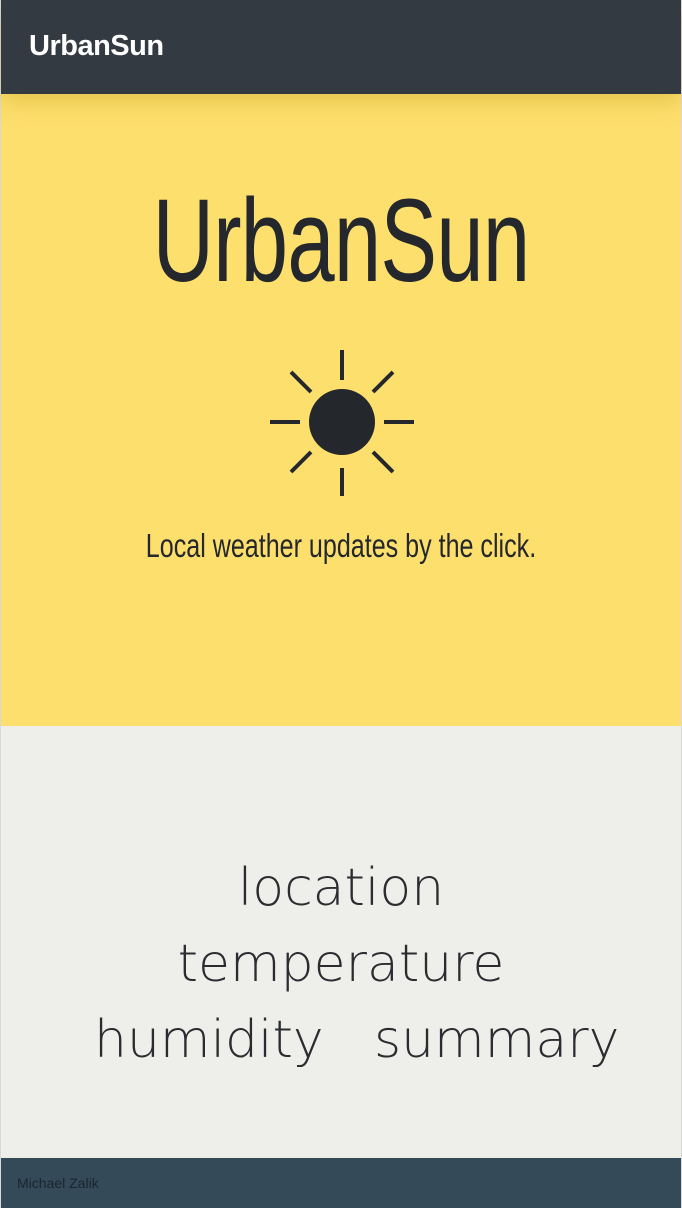  Describe the element at coordinates (341, 964) in the screenshot. I see `temperature-text: temperature` at that location.